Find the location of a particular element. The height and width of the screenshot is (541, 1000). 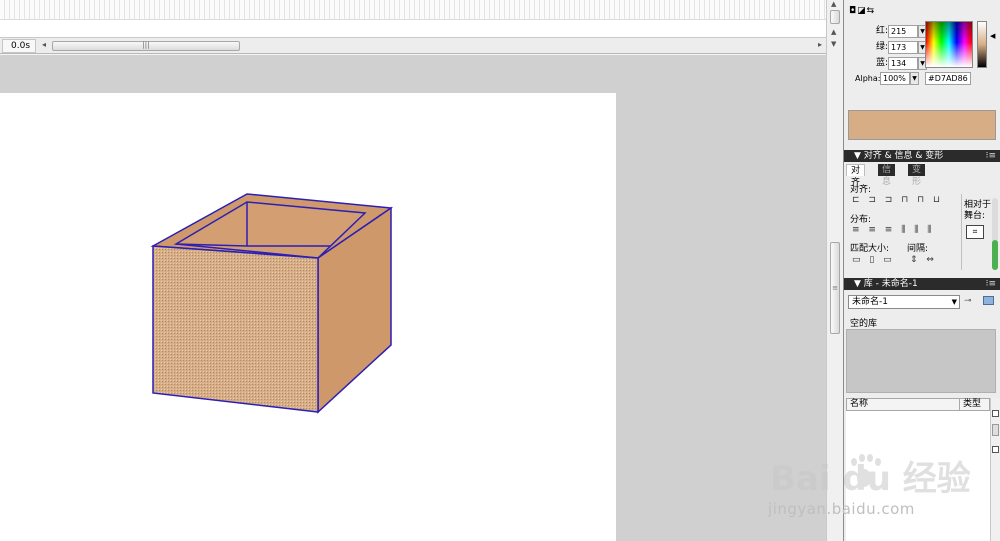

relative-to-stage-label: 相对于舞台: is located at coordinates (978, 210).